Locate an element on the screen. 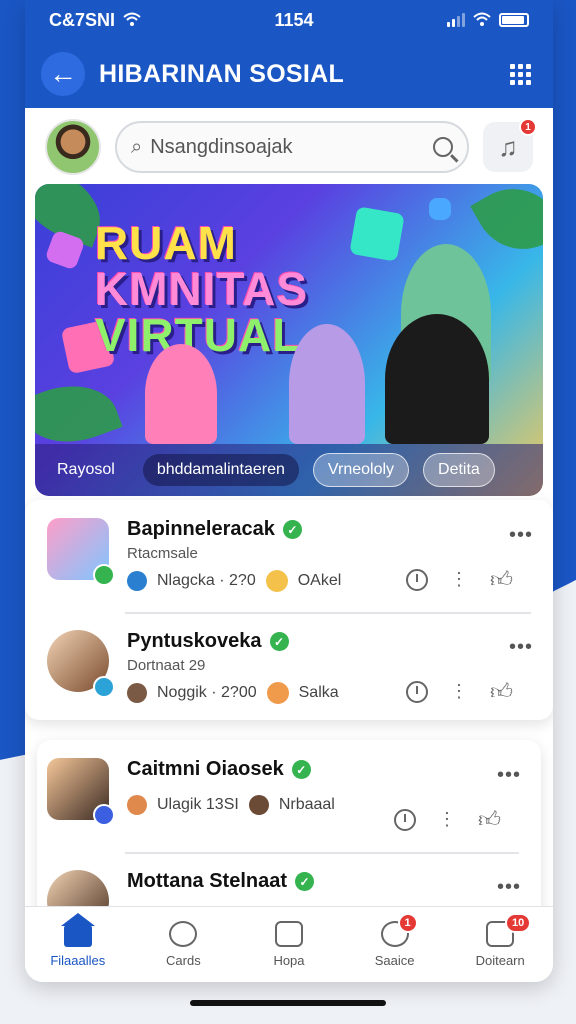  back-arrow-icon: ← is located at coordinates (63, 73).